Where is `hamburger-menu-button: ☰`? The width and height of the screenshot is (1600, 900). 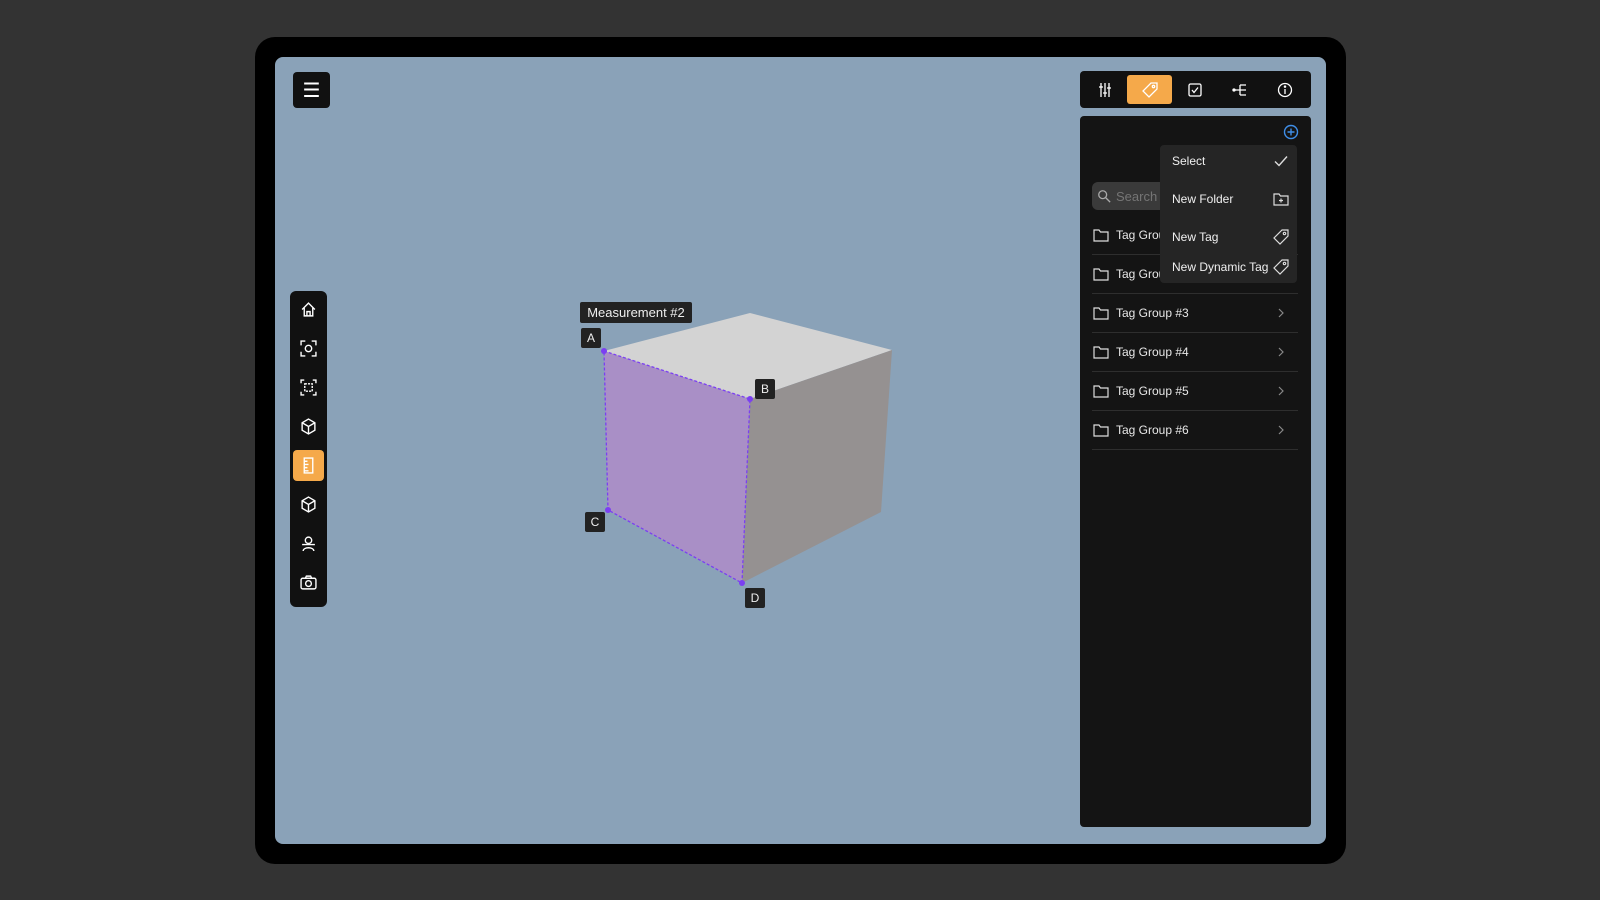
hamburger-menu-button: ☰ is located at coordinates (311, 90).